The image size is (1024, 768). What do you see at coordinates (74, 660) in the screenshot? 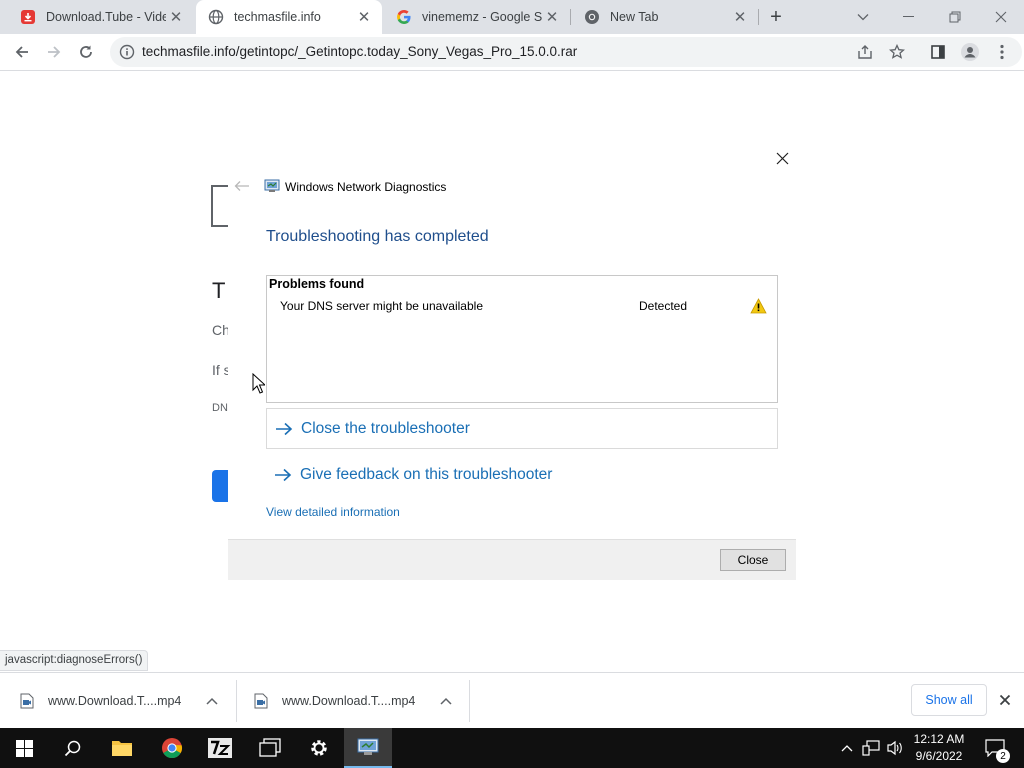
I see `link-status-bubble: javascript:diagnoseErrors()` at bounding box center [74, 660].